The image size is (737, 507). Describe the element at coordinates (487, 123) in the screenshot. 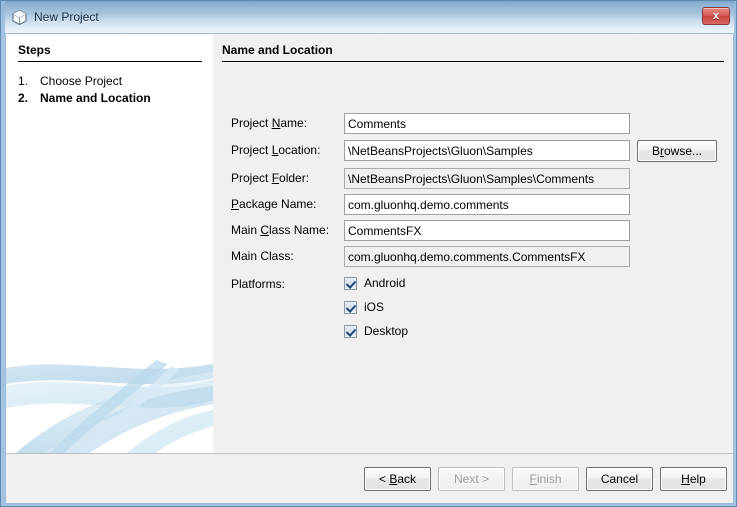

I see `project-name-input` at that location.